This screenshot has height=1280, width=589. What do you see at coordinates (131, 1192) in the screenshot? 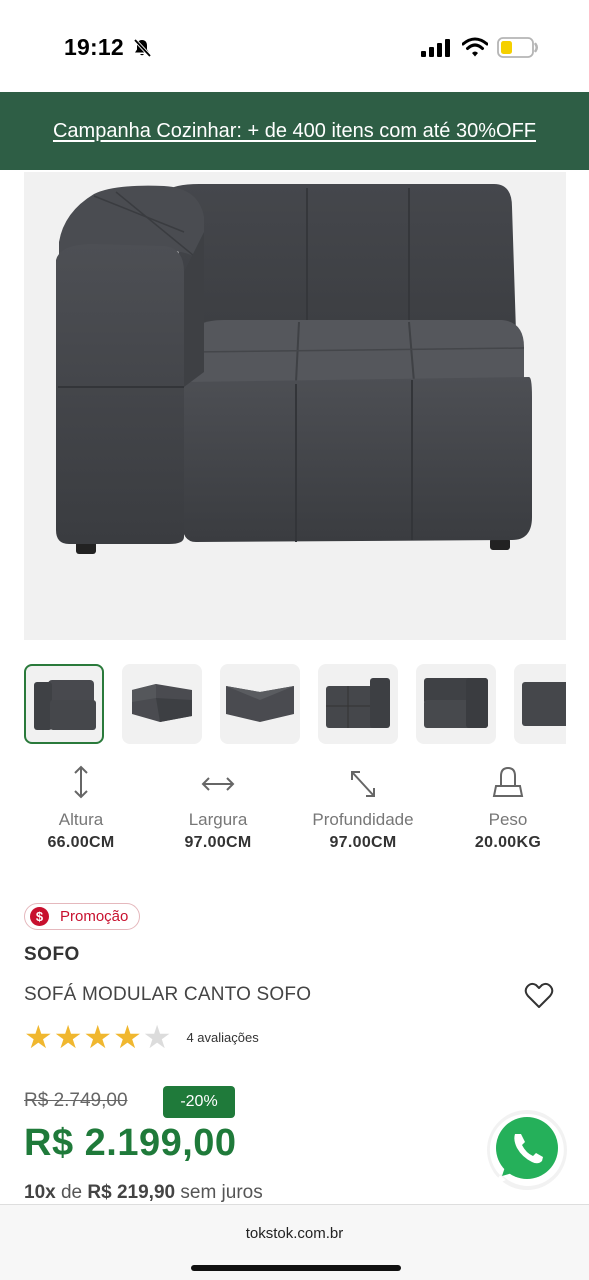
I see `installment-value: R$ 219,90` at bounding box center [131, 1192].